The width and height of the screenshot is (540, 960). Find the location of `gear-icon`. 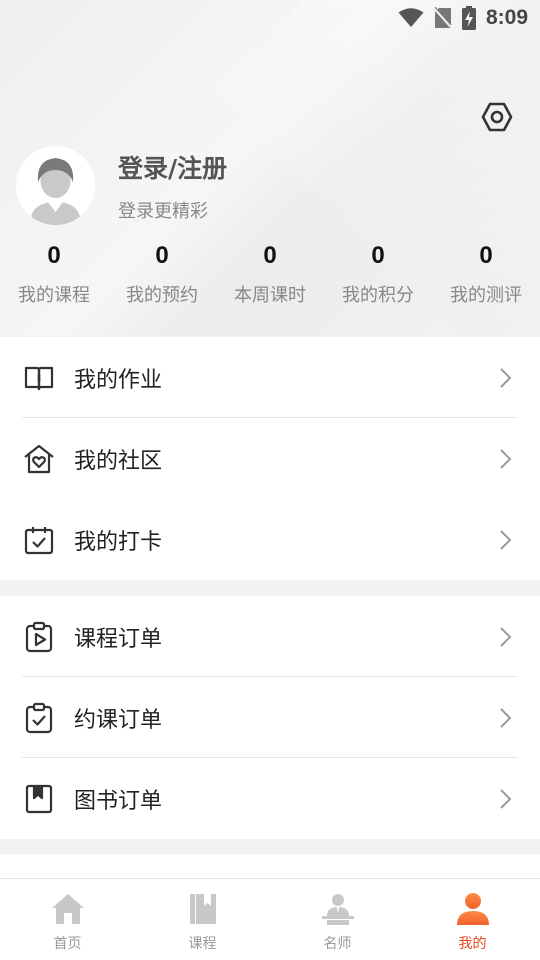

gear-icon is located at coordinates (497, 117).